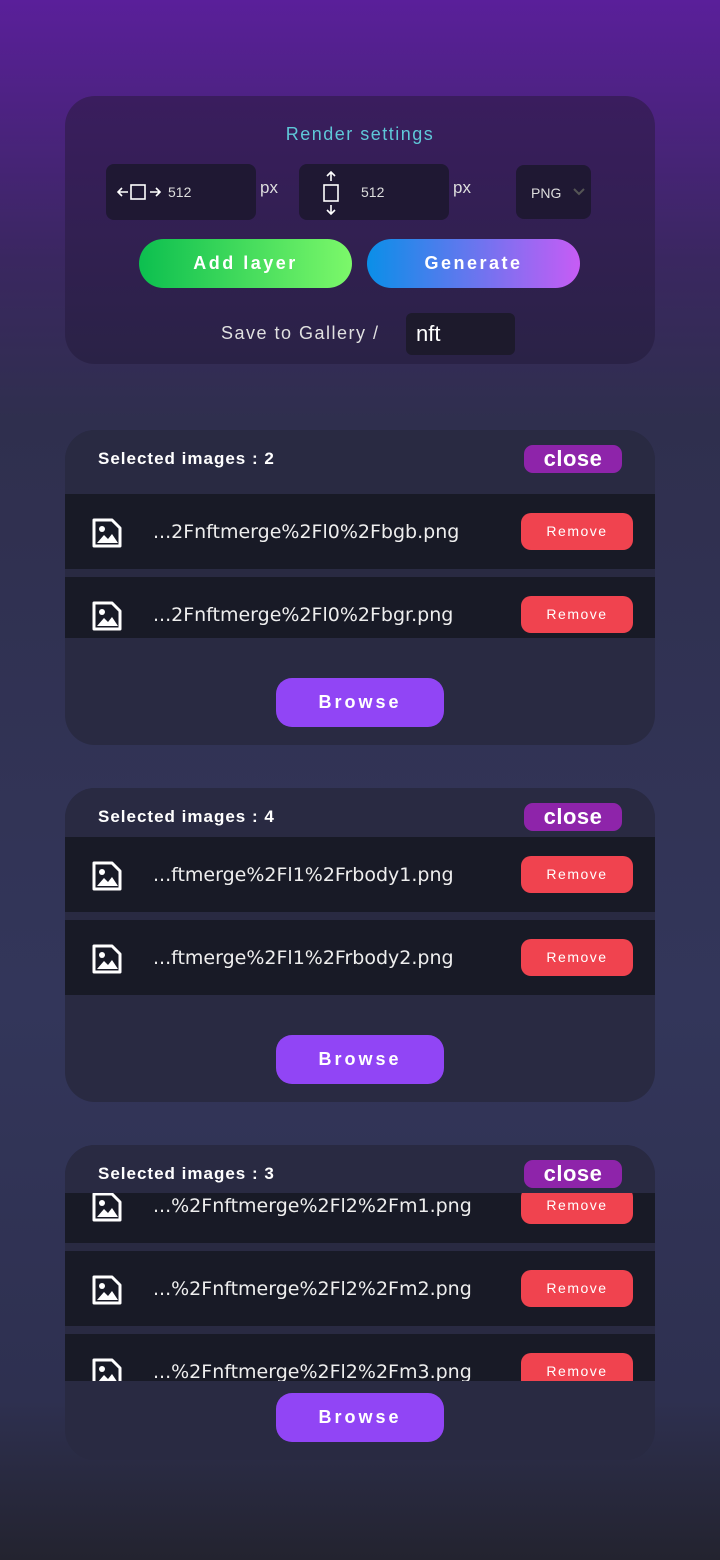 This screenshot has height=1560, width=720. I want to click on generate-button: Generate, so click(473, 263).